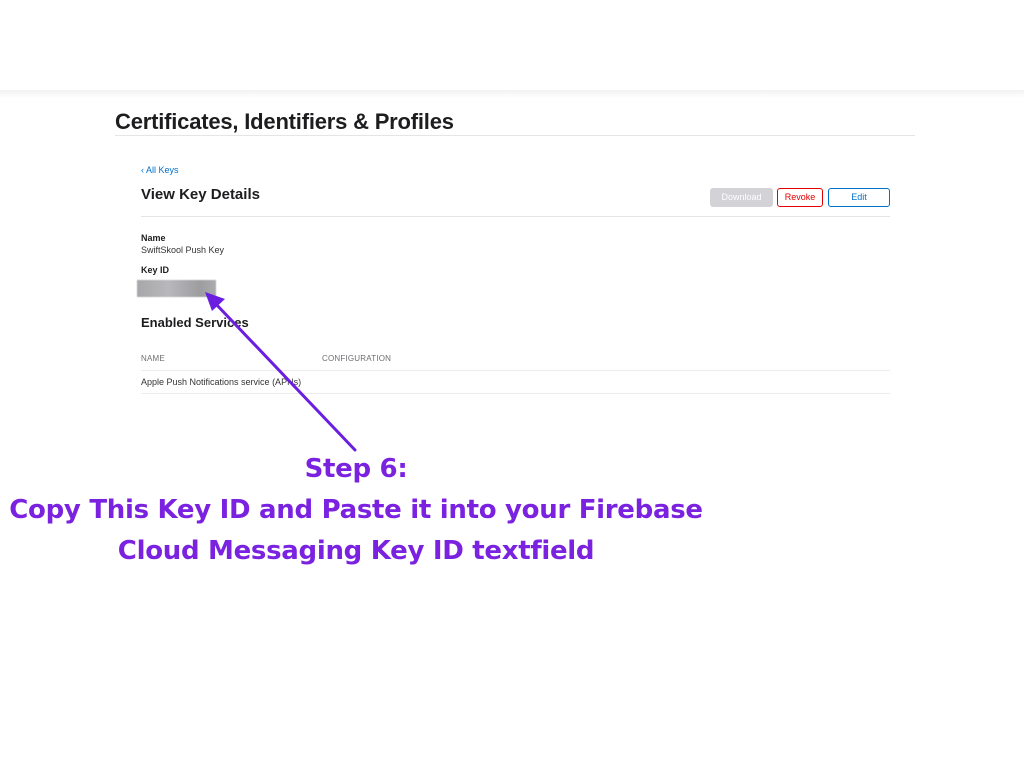  What do you see at coordinates (356, 551) in the screenshot?
I see `annotation-instruction-line-2: Cloud Messaging Key ID textfield` at bounding box center [356, 551].